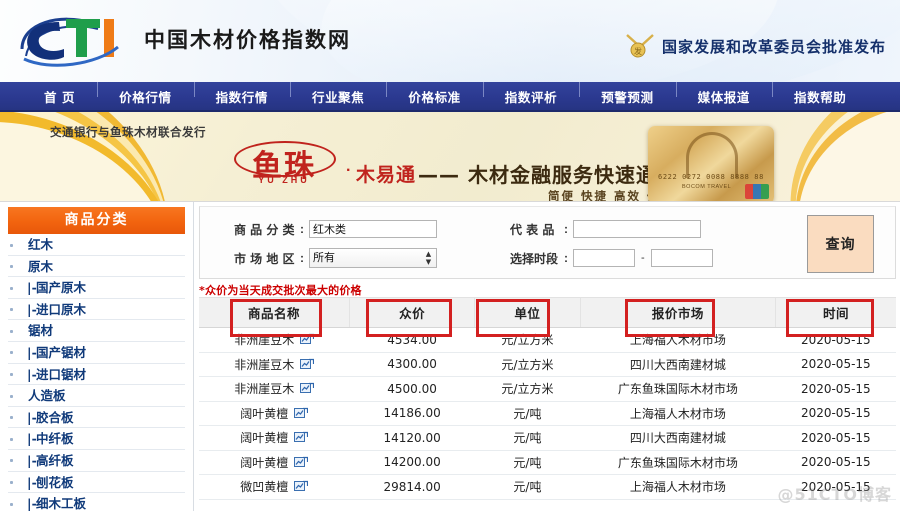  Describe the element at coordinates (96, 461) in the screenshot. I see `sidebar-item-hdf: |- 高纤板` at that location.